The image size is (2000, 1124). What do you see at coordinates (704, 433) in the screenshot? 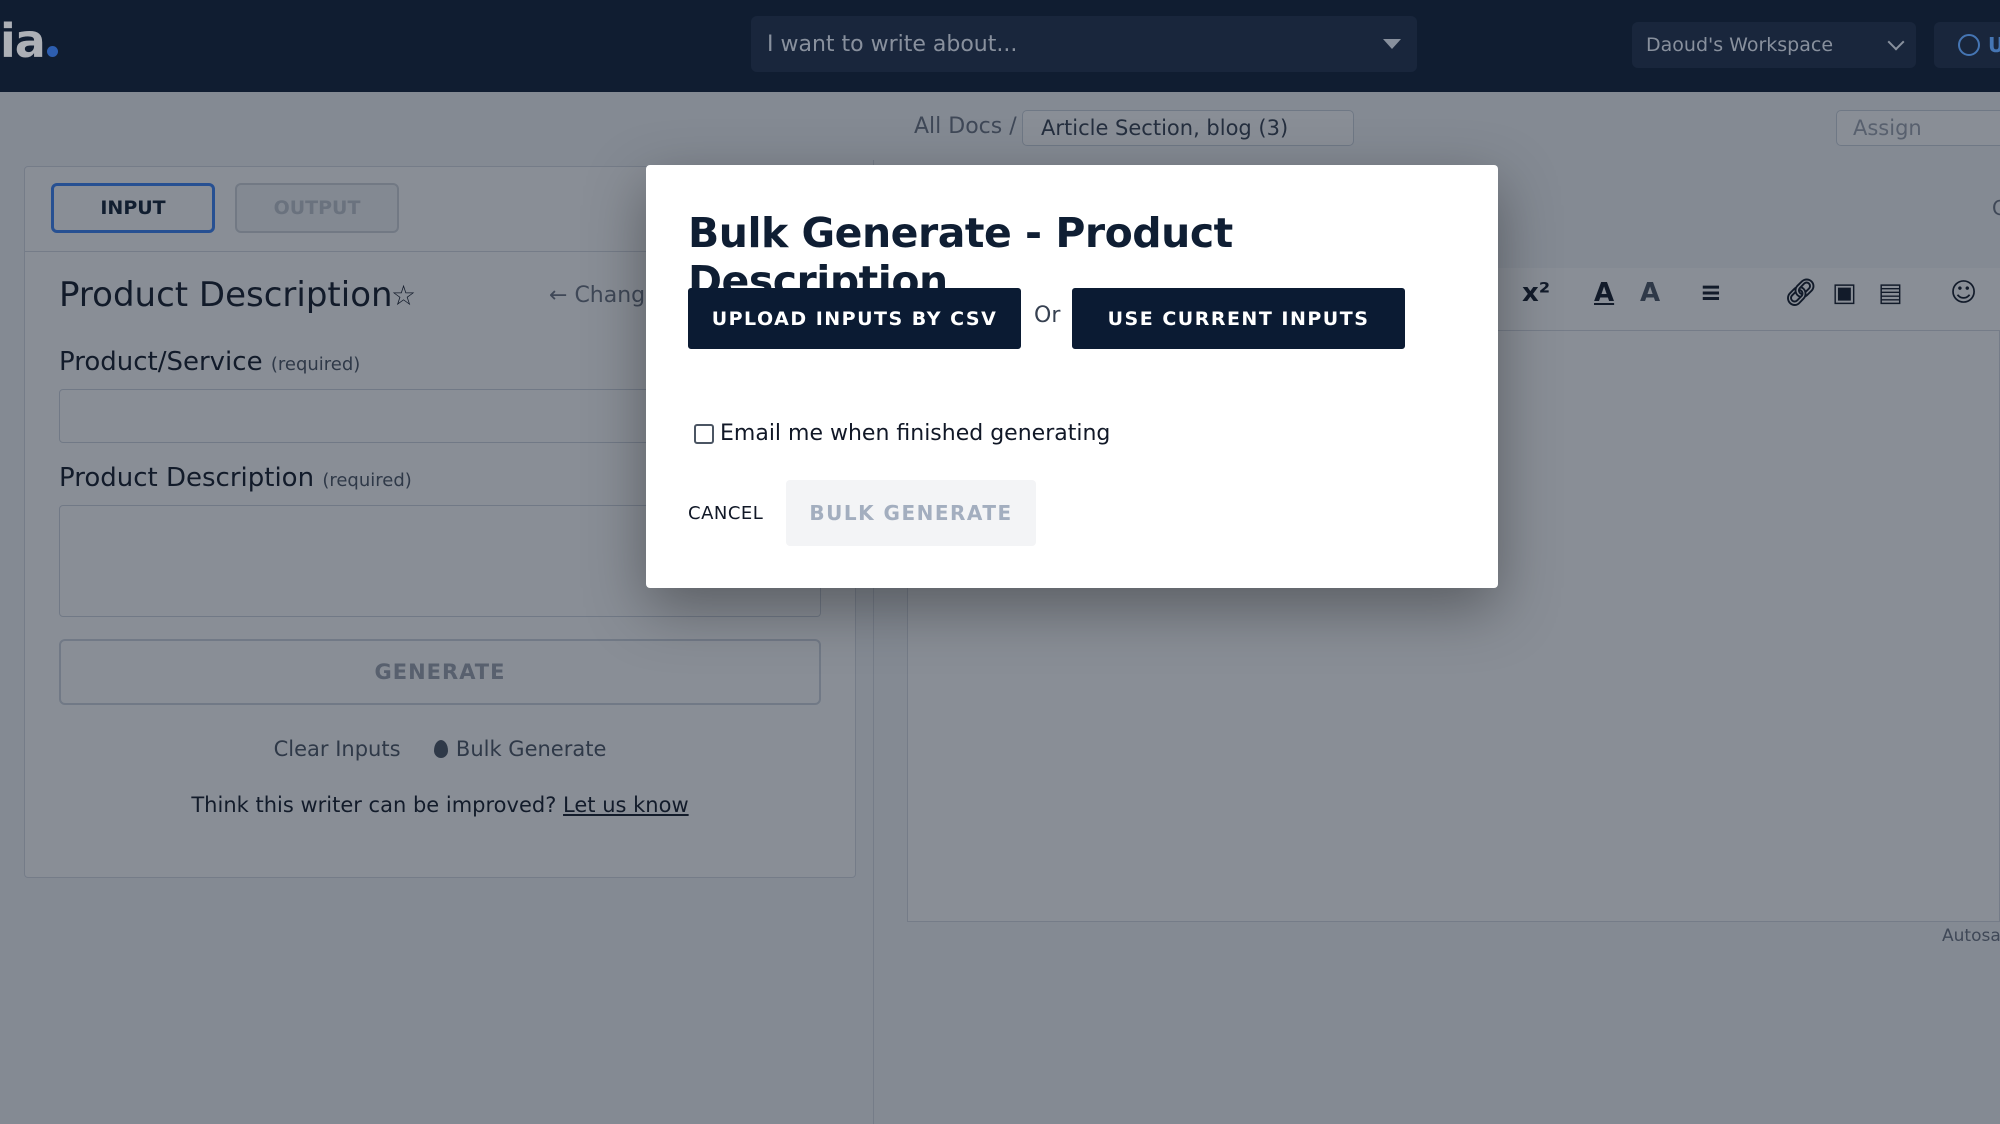
I see `email-checkbox` at bounding box center [704, 433].